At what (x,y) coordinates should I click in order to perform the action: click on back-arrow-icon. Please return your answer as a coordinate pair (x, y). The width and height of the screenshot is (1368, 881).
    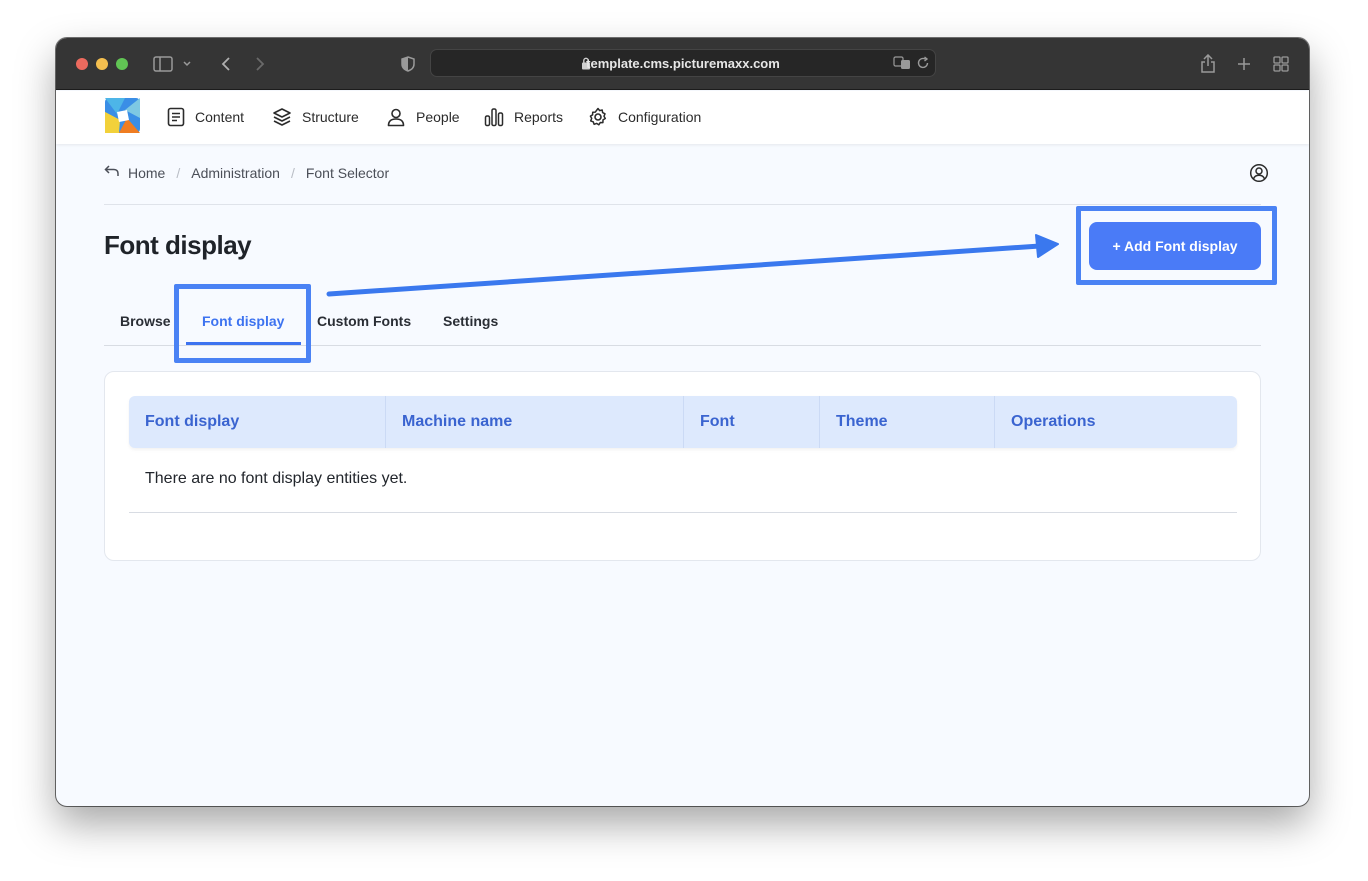
    Looking at the image, I should click on (112, 172).